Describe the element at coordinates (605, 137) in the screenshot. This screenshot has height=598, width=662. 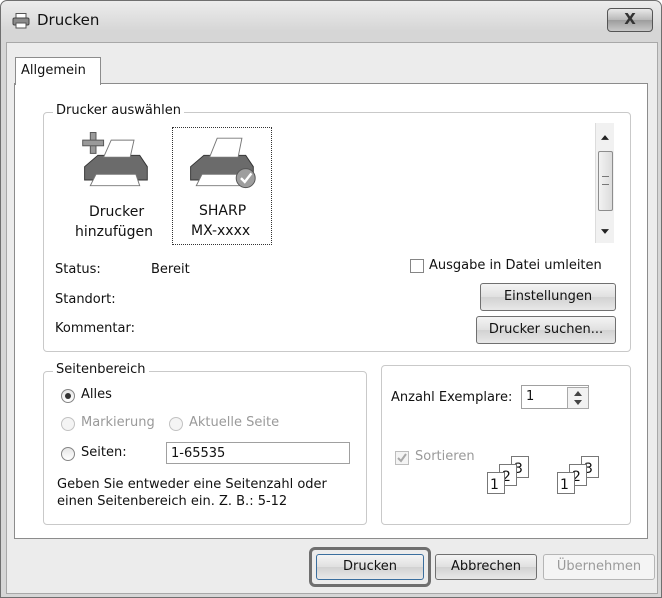
I see `scroll-up-icon` at that location.